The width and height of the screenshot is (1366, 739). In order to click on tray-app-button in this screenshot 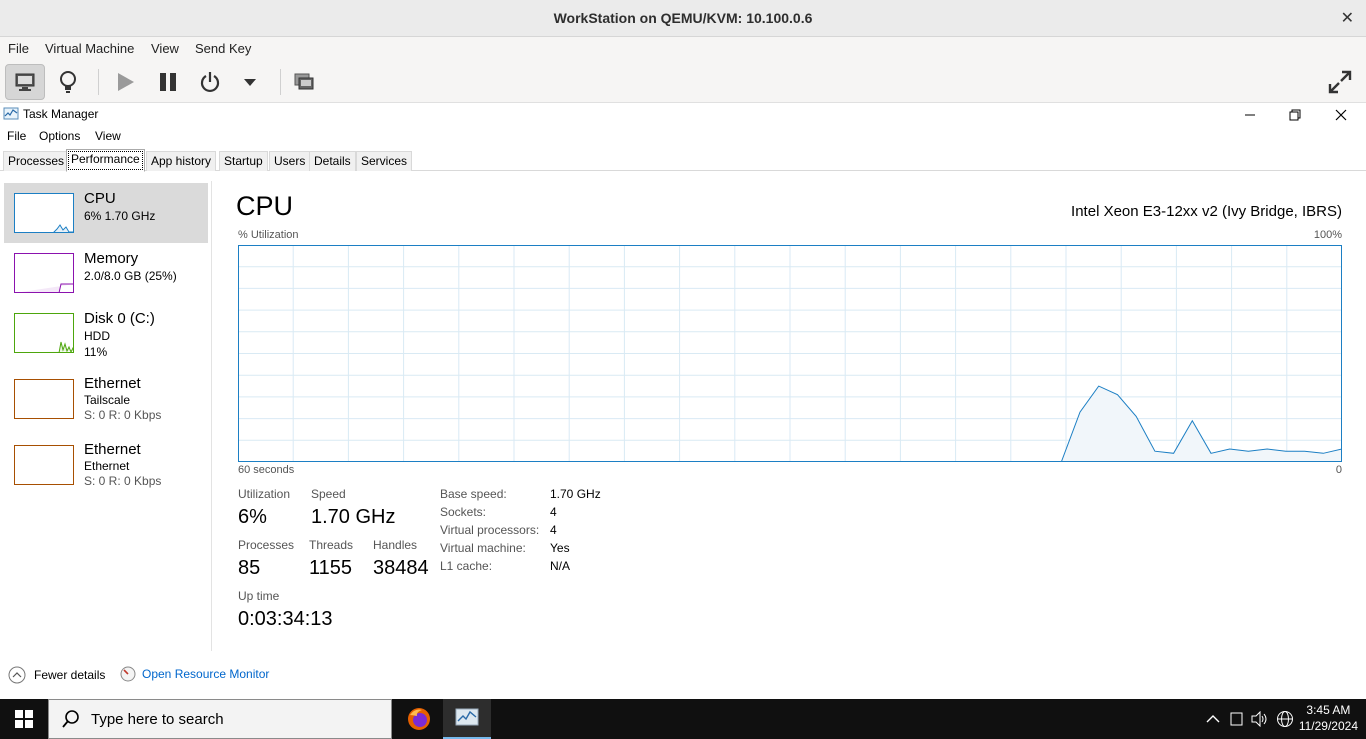, I will do `click(1237, 719)`.